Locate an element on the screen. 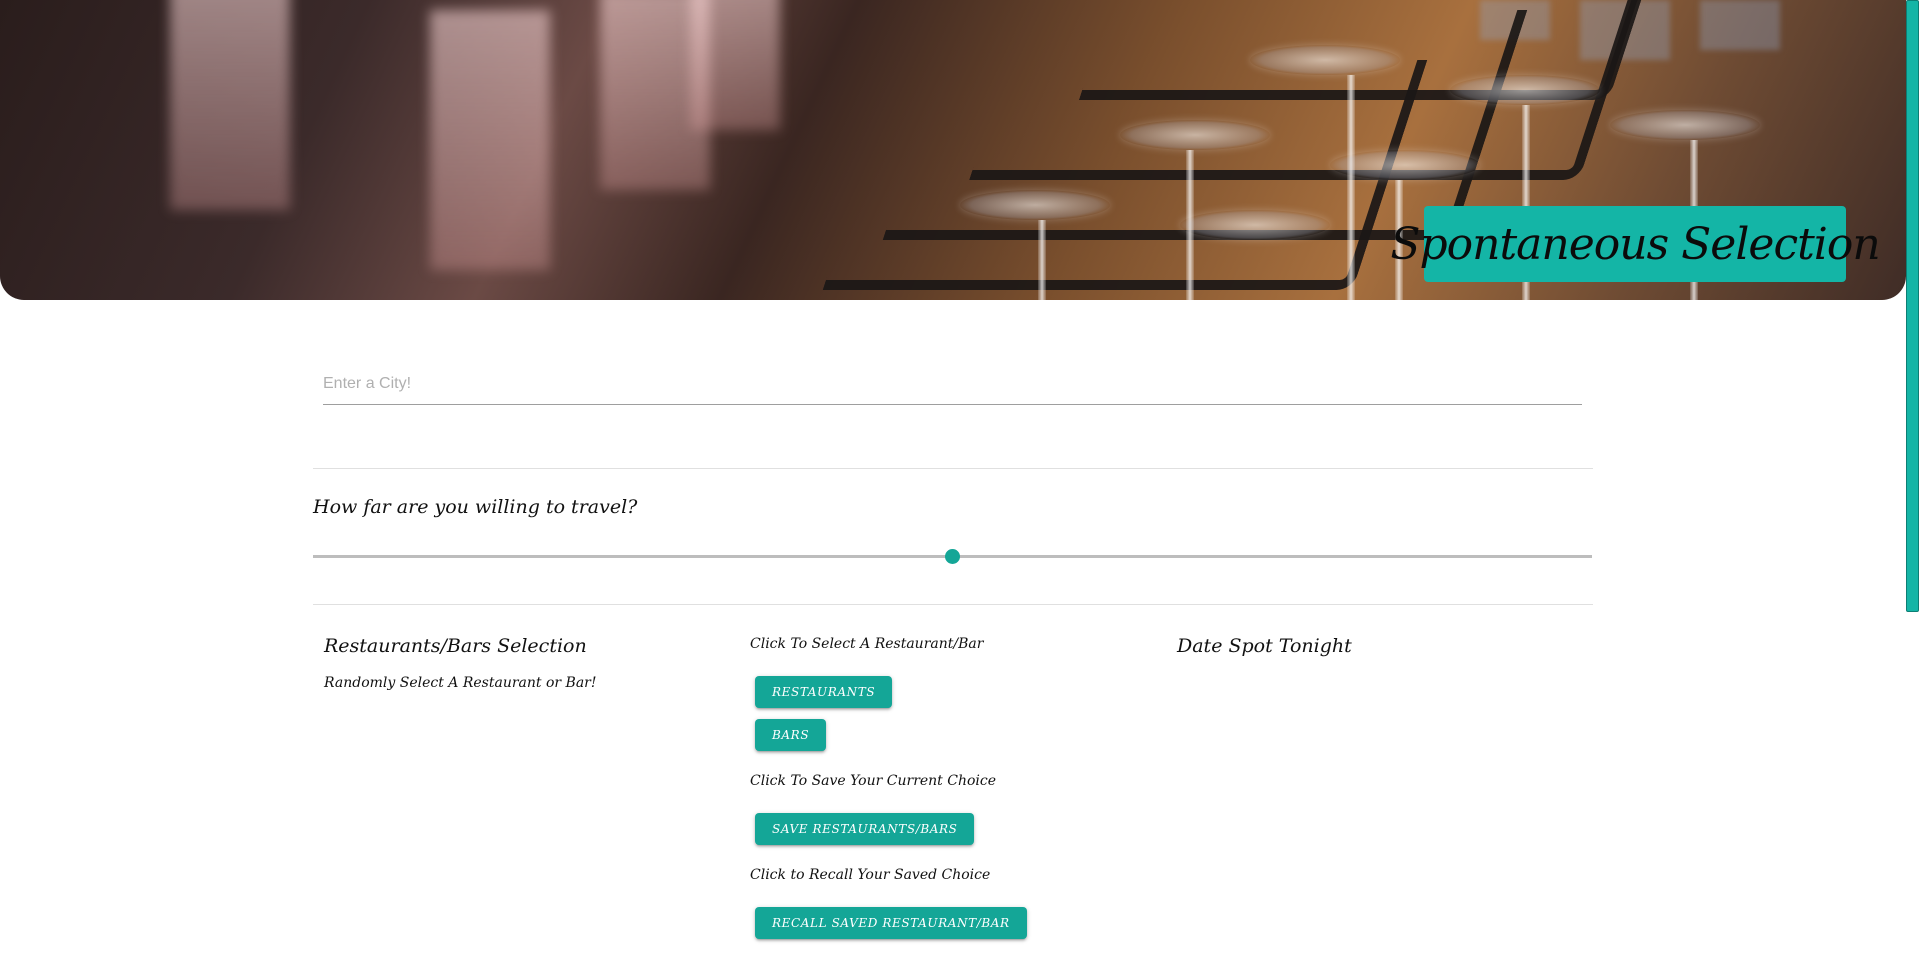  recall-prompt: Click to Recall Your Saved Choice is located at coordinates (870, 875).